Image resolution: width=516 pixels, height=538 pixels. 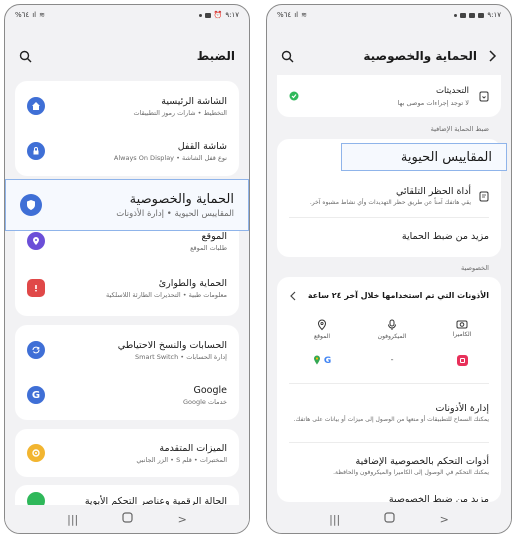 I want to click on settings-item-google: Google خدمات Google G, so click(x=127, y=395).